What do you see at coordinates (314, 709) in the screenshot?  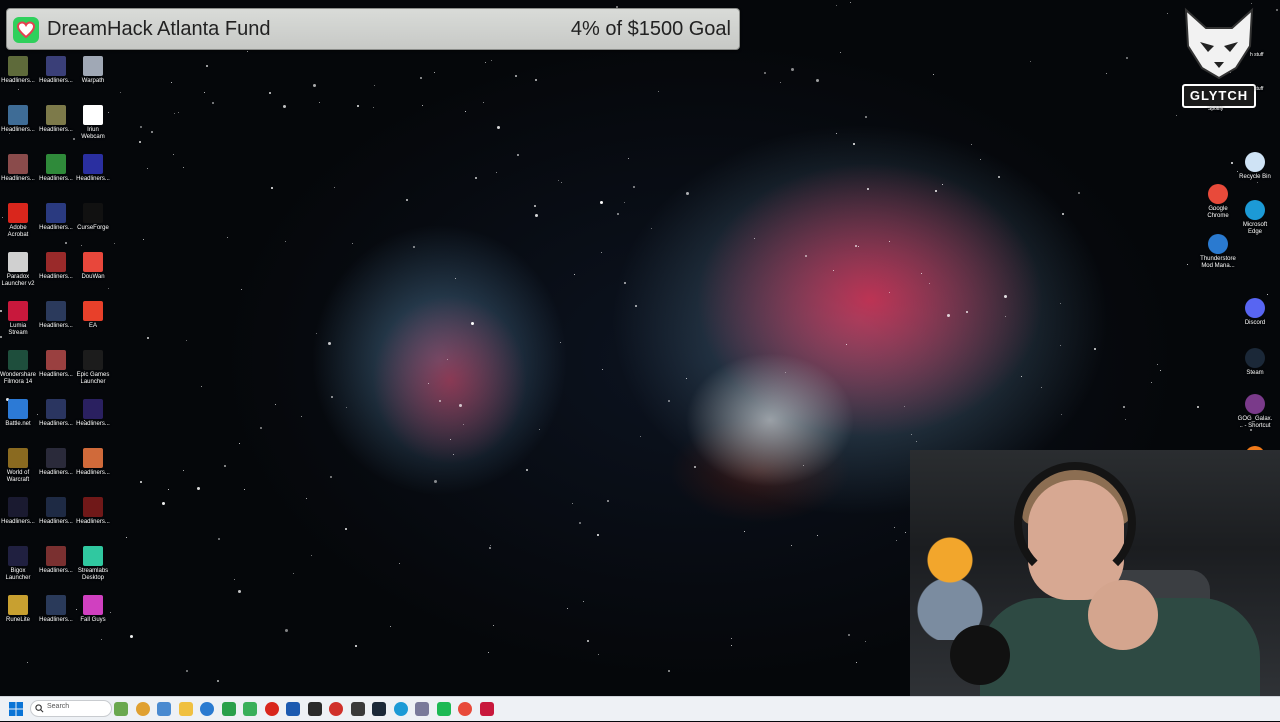 I see `obs-icon` at bounding box center [314, 709].